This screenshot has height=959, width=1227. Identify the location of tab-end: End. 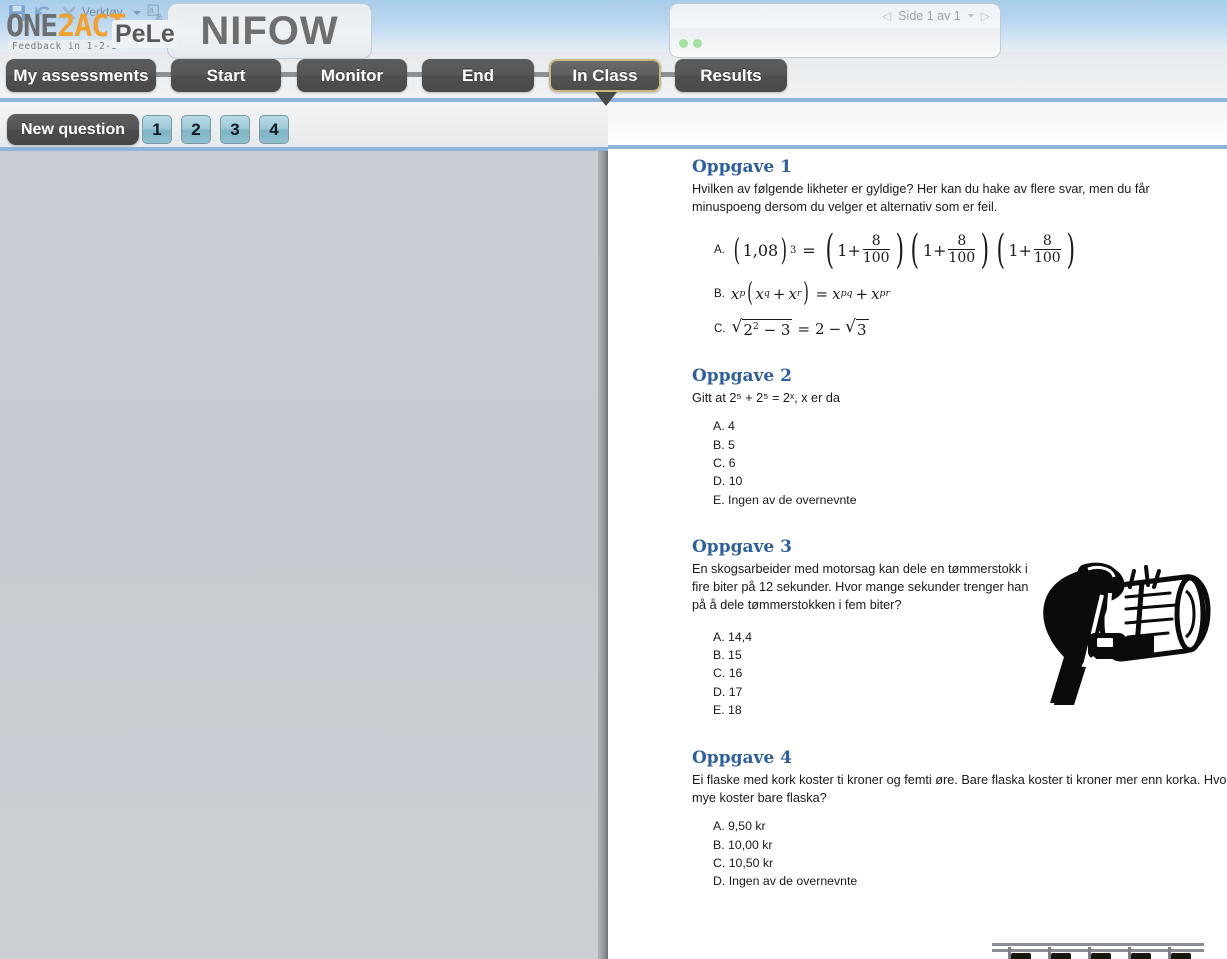
(478, 75).